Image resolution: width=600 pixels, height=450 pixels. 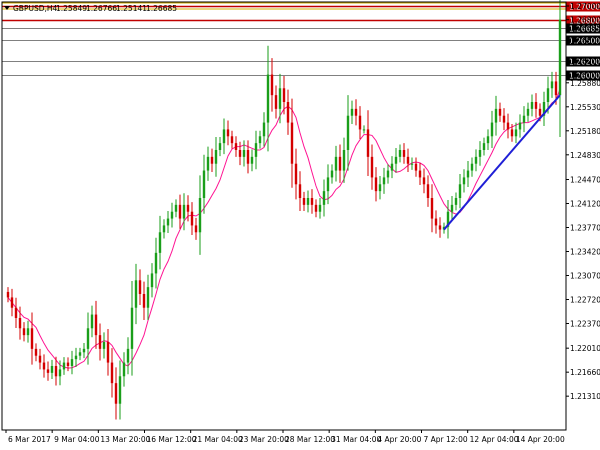 What do you see at coordinates (585, 40) in the screenshot?
I see `y-tick-label: 1.26500` at bounding box center [585, 40].